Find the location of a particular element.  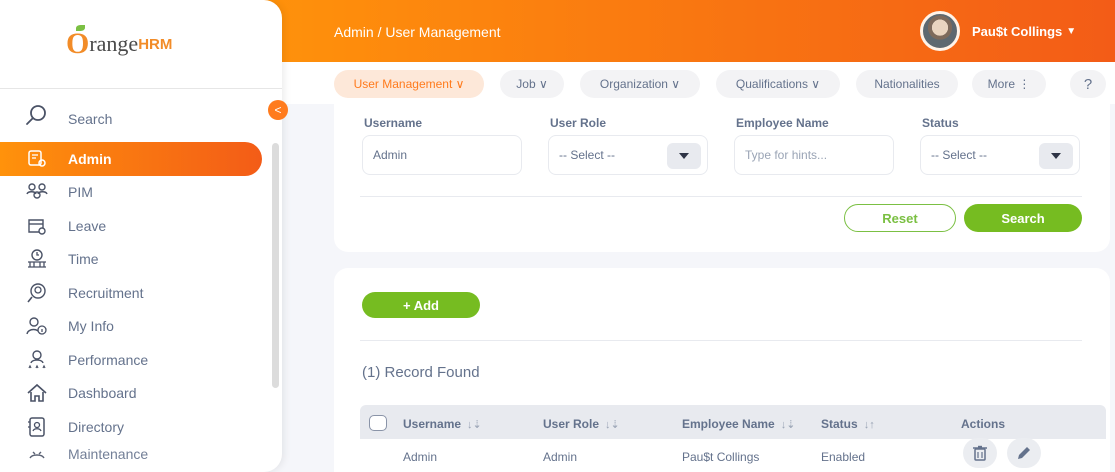

sidebar-item-label: Directory is located at coordinates (96, 426).